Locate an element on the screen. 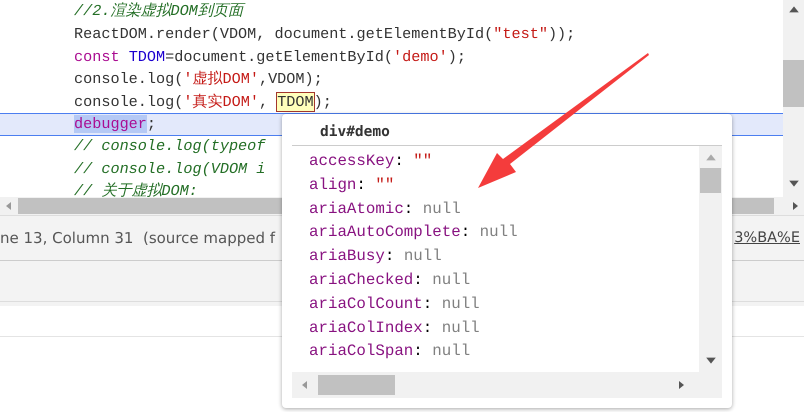 The width and height of the screenshot is (804, 412). horizontal-scrollbar is located at coordinates (507, 385).